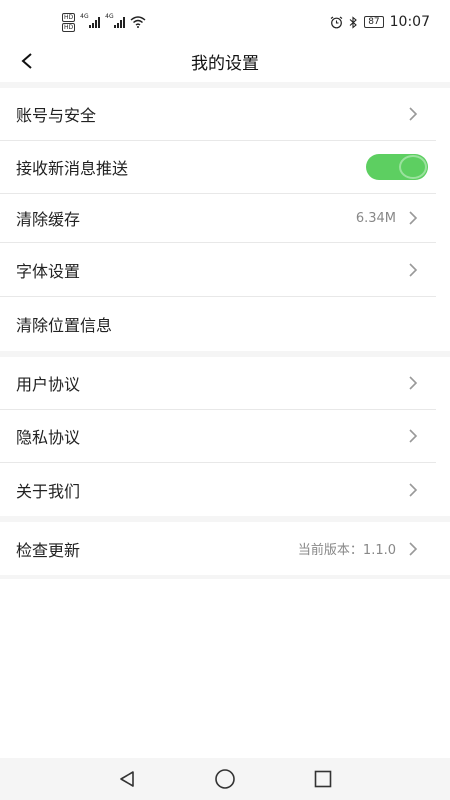 This screenshot has height=800, width=450. I want to click on account-security-item: 账号与安全, so click(218, 114).